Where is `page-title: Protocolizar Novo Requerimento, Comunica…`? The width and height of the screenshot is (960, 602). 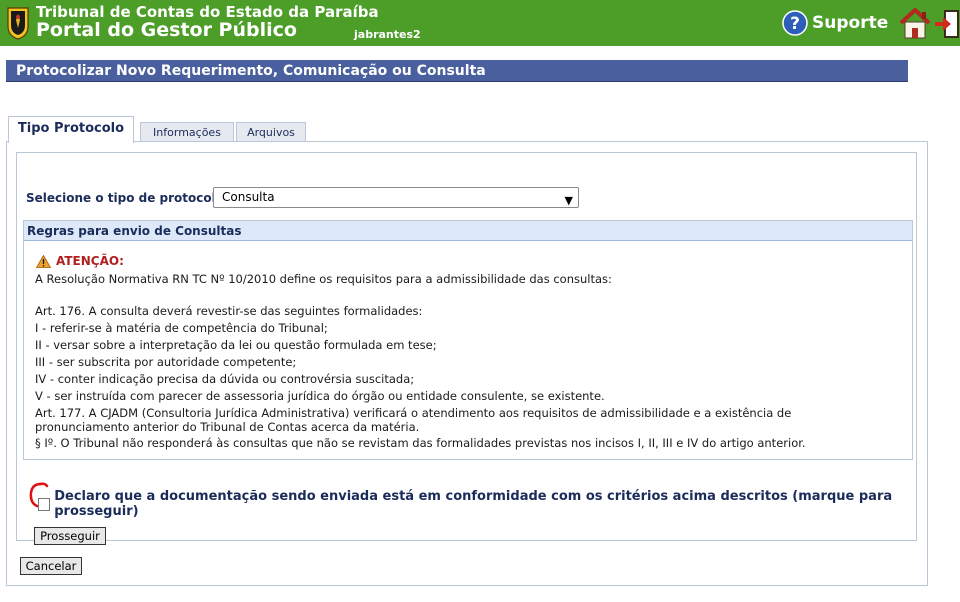 page-title: Protocolizar Novo Requerimento, Comunica… is located at coordinates (251, 71).